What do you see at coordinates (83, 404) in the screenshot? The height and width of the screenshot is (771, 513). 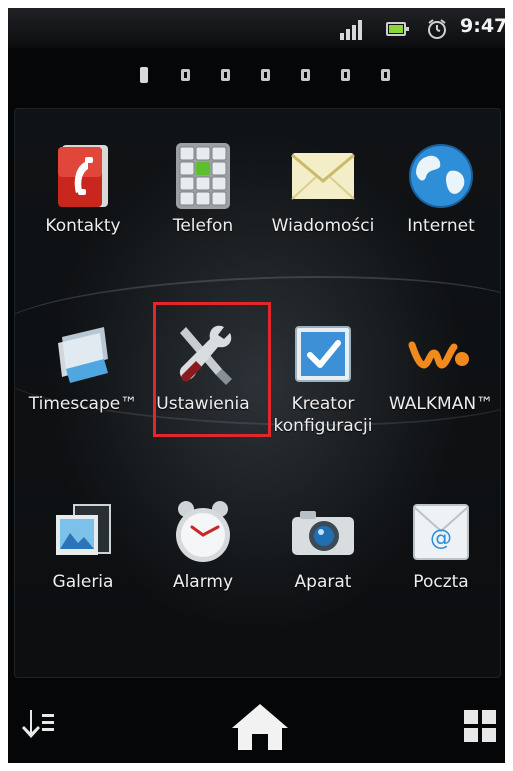 I see `app-label: Timescape™` at bounding box center [83, 404].